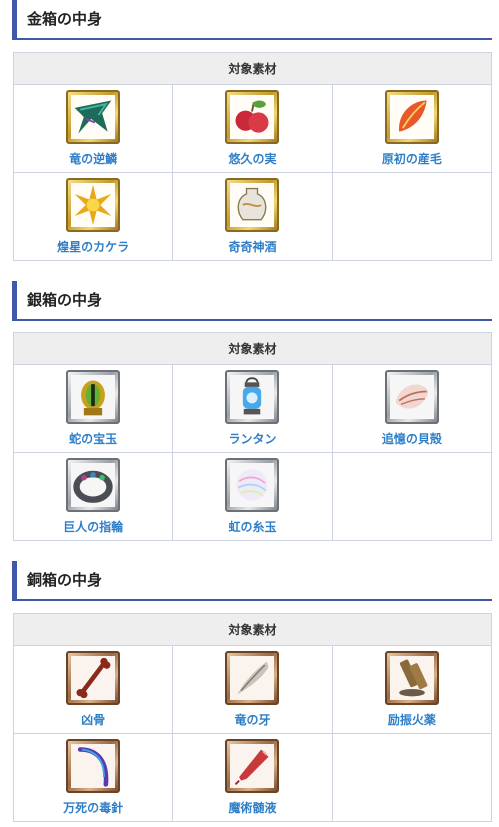 Image resolution: width=499 pixels, height=827 pixels. Describe the element at coordinates (411, 720) in the screenshot. I see `item-label: 励振火薬` at that location.